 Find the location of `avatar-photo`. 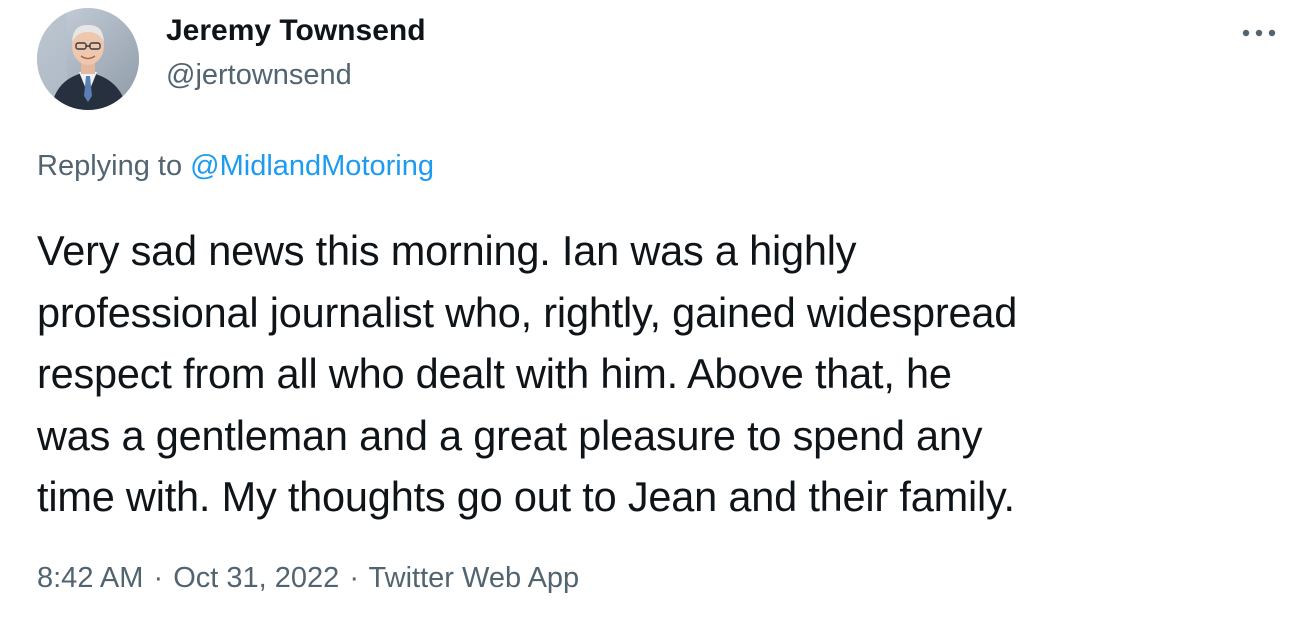

avatar-photo is located at coordinates (88, 59).